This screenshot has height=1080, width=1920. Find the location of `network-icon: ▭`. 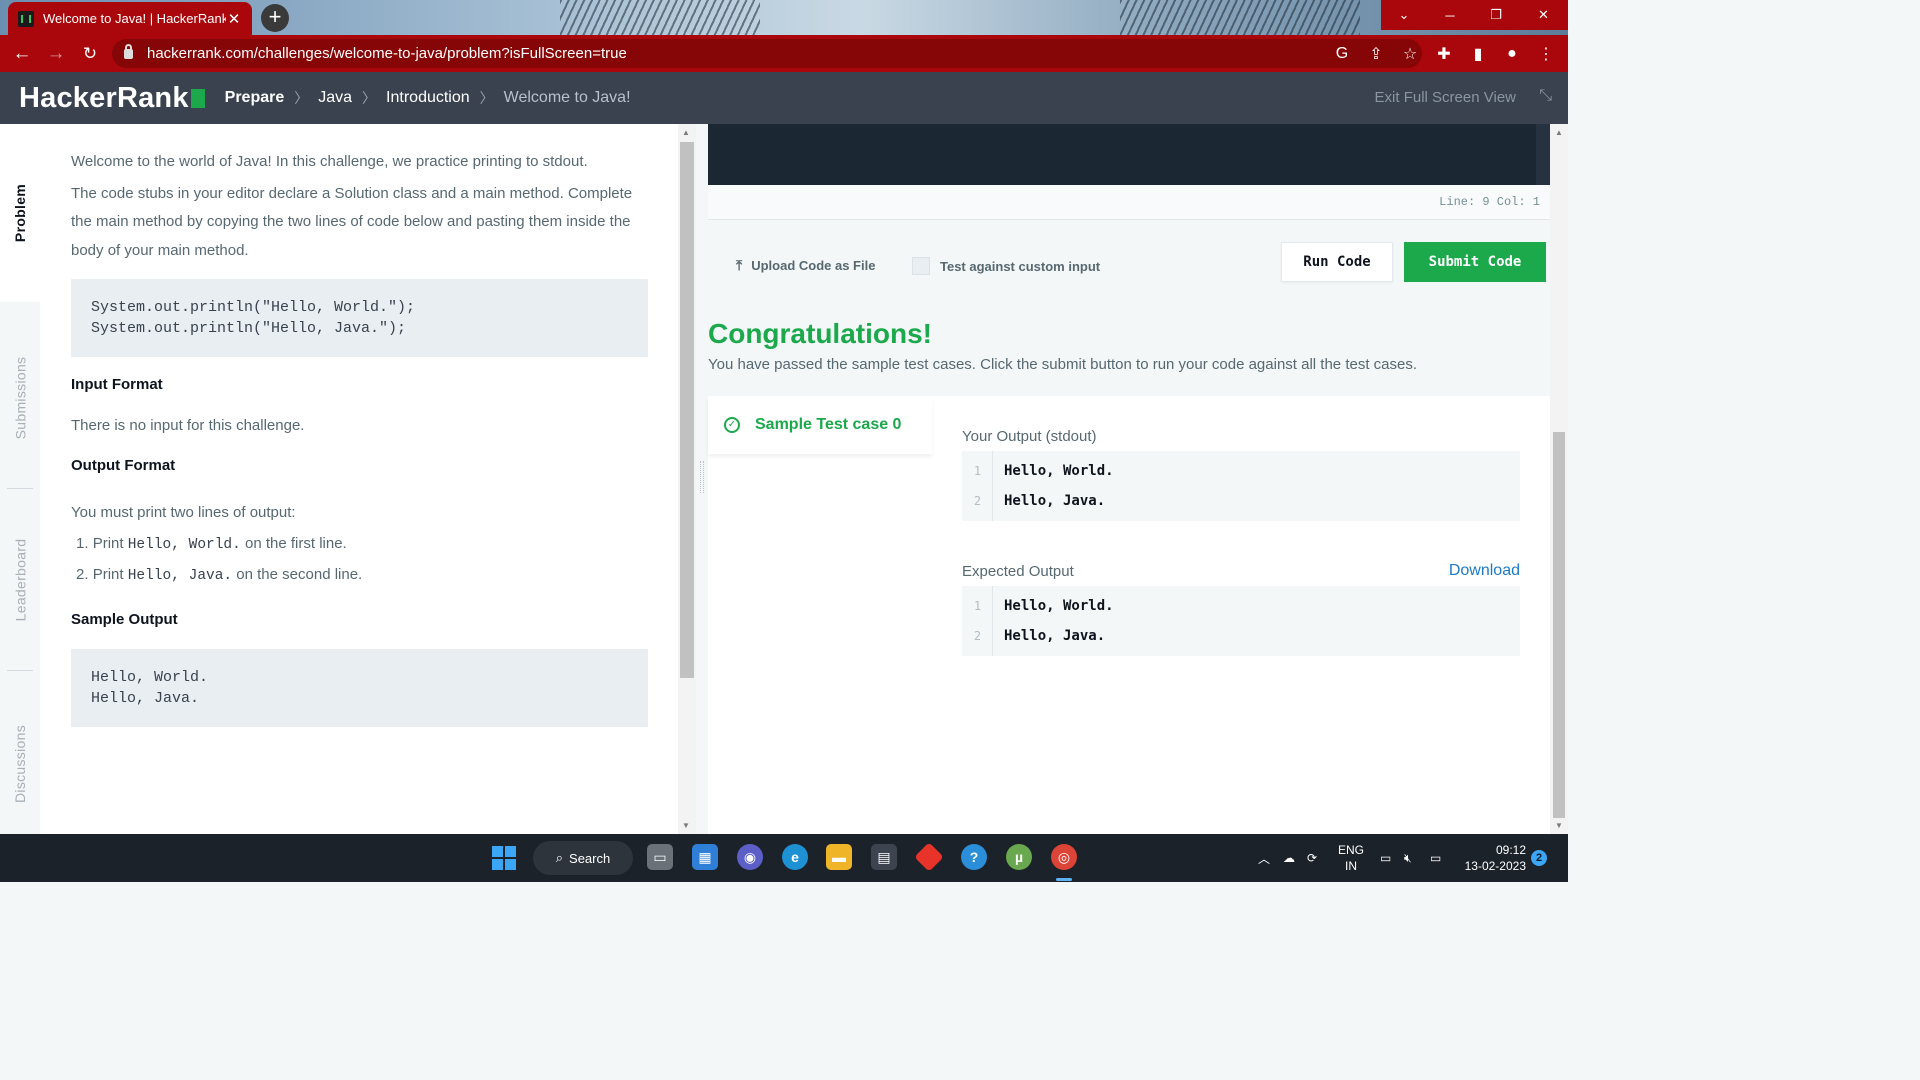

network-icon: ▭ is located at coordinates (1385, 858).